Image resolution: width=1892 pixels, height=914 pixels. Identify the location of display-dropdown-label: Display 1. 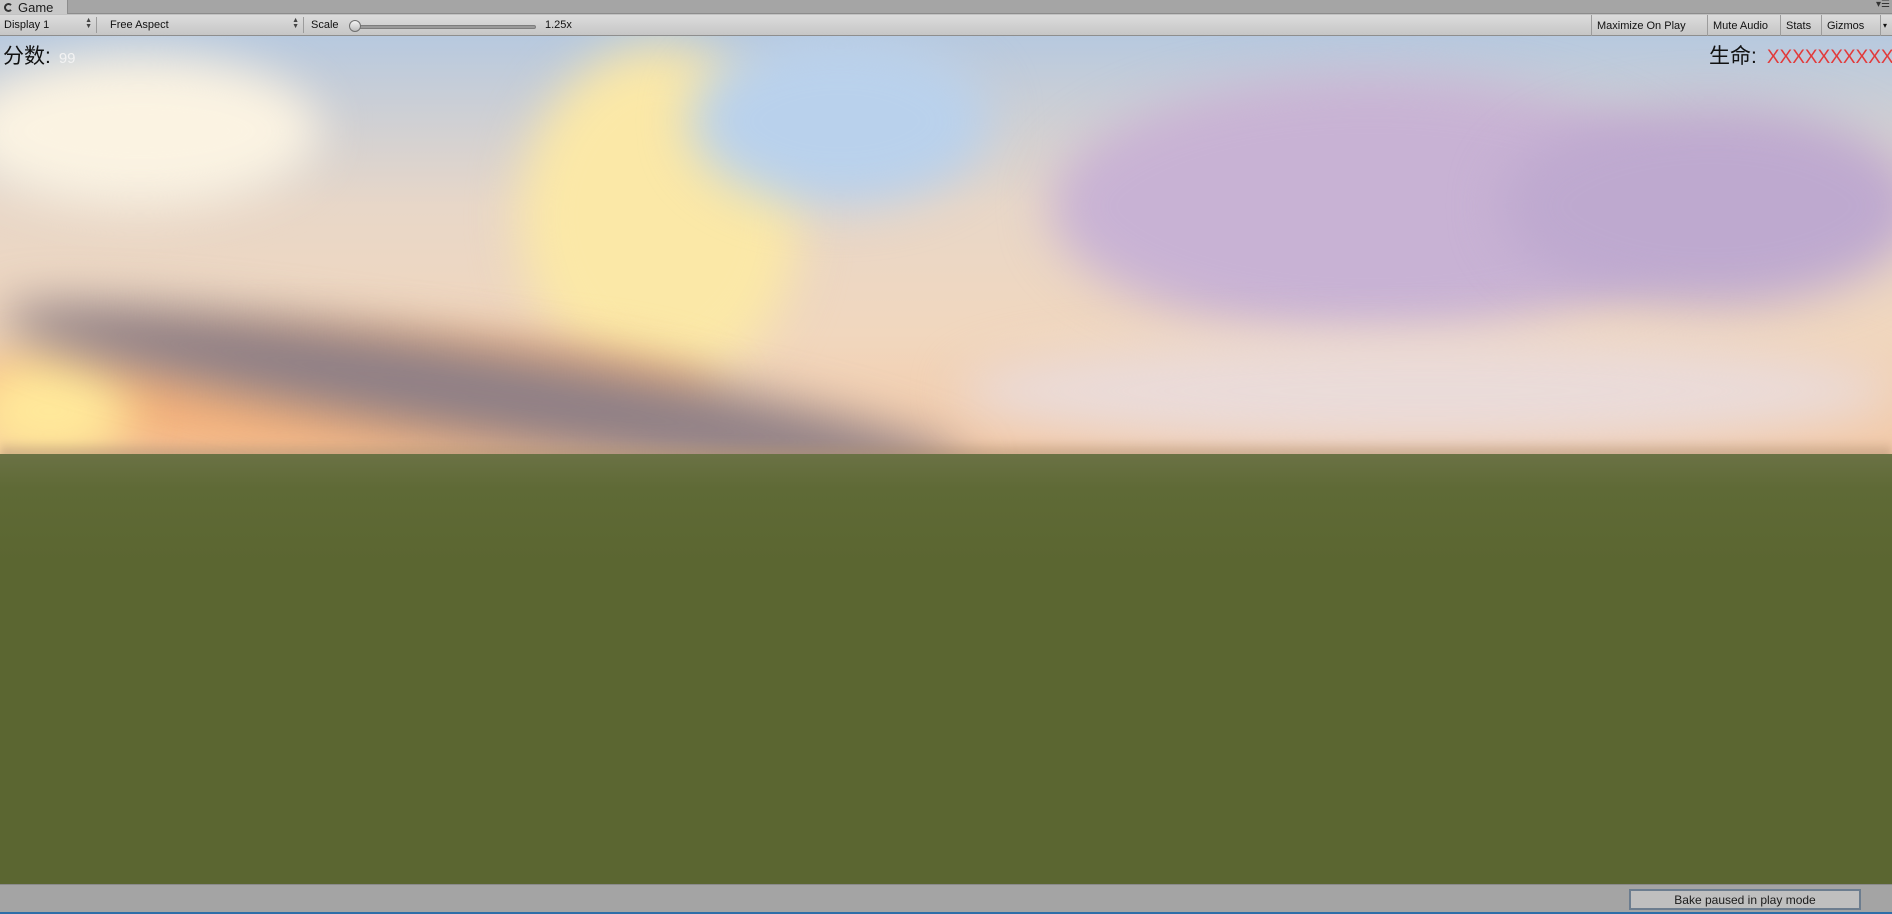
(27, 25).